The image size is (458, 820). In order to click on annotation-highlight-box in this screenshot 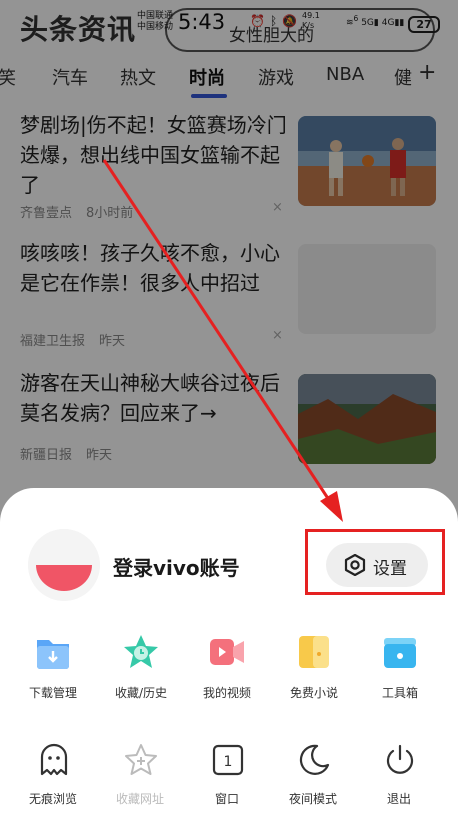, I will do `click(375, 562)`.